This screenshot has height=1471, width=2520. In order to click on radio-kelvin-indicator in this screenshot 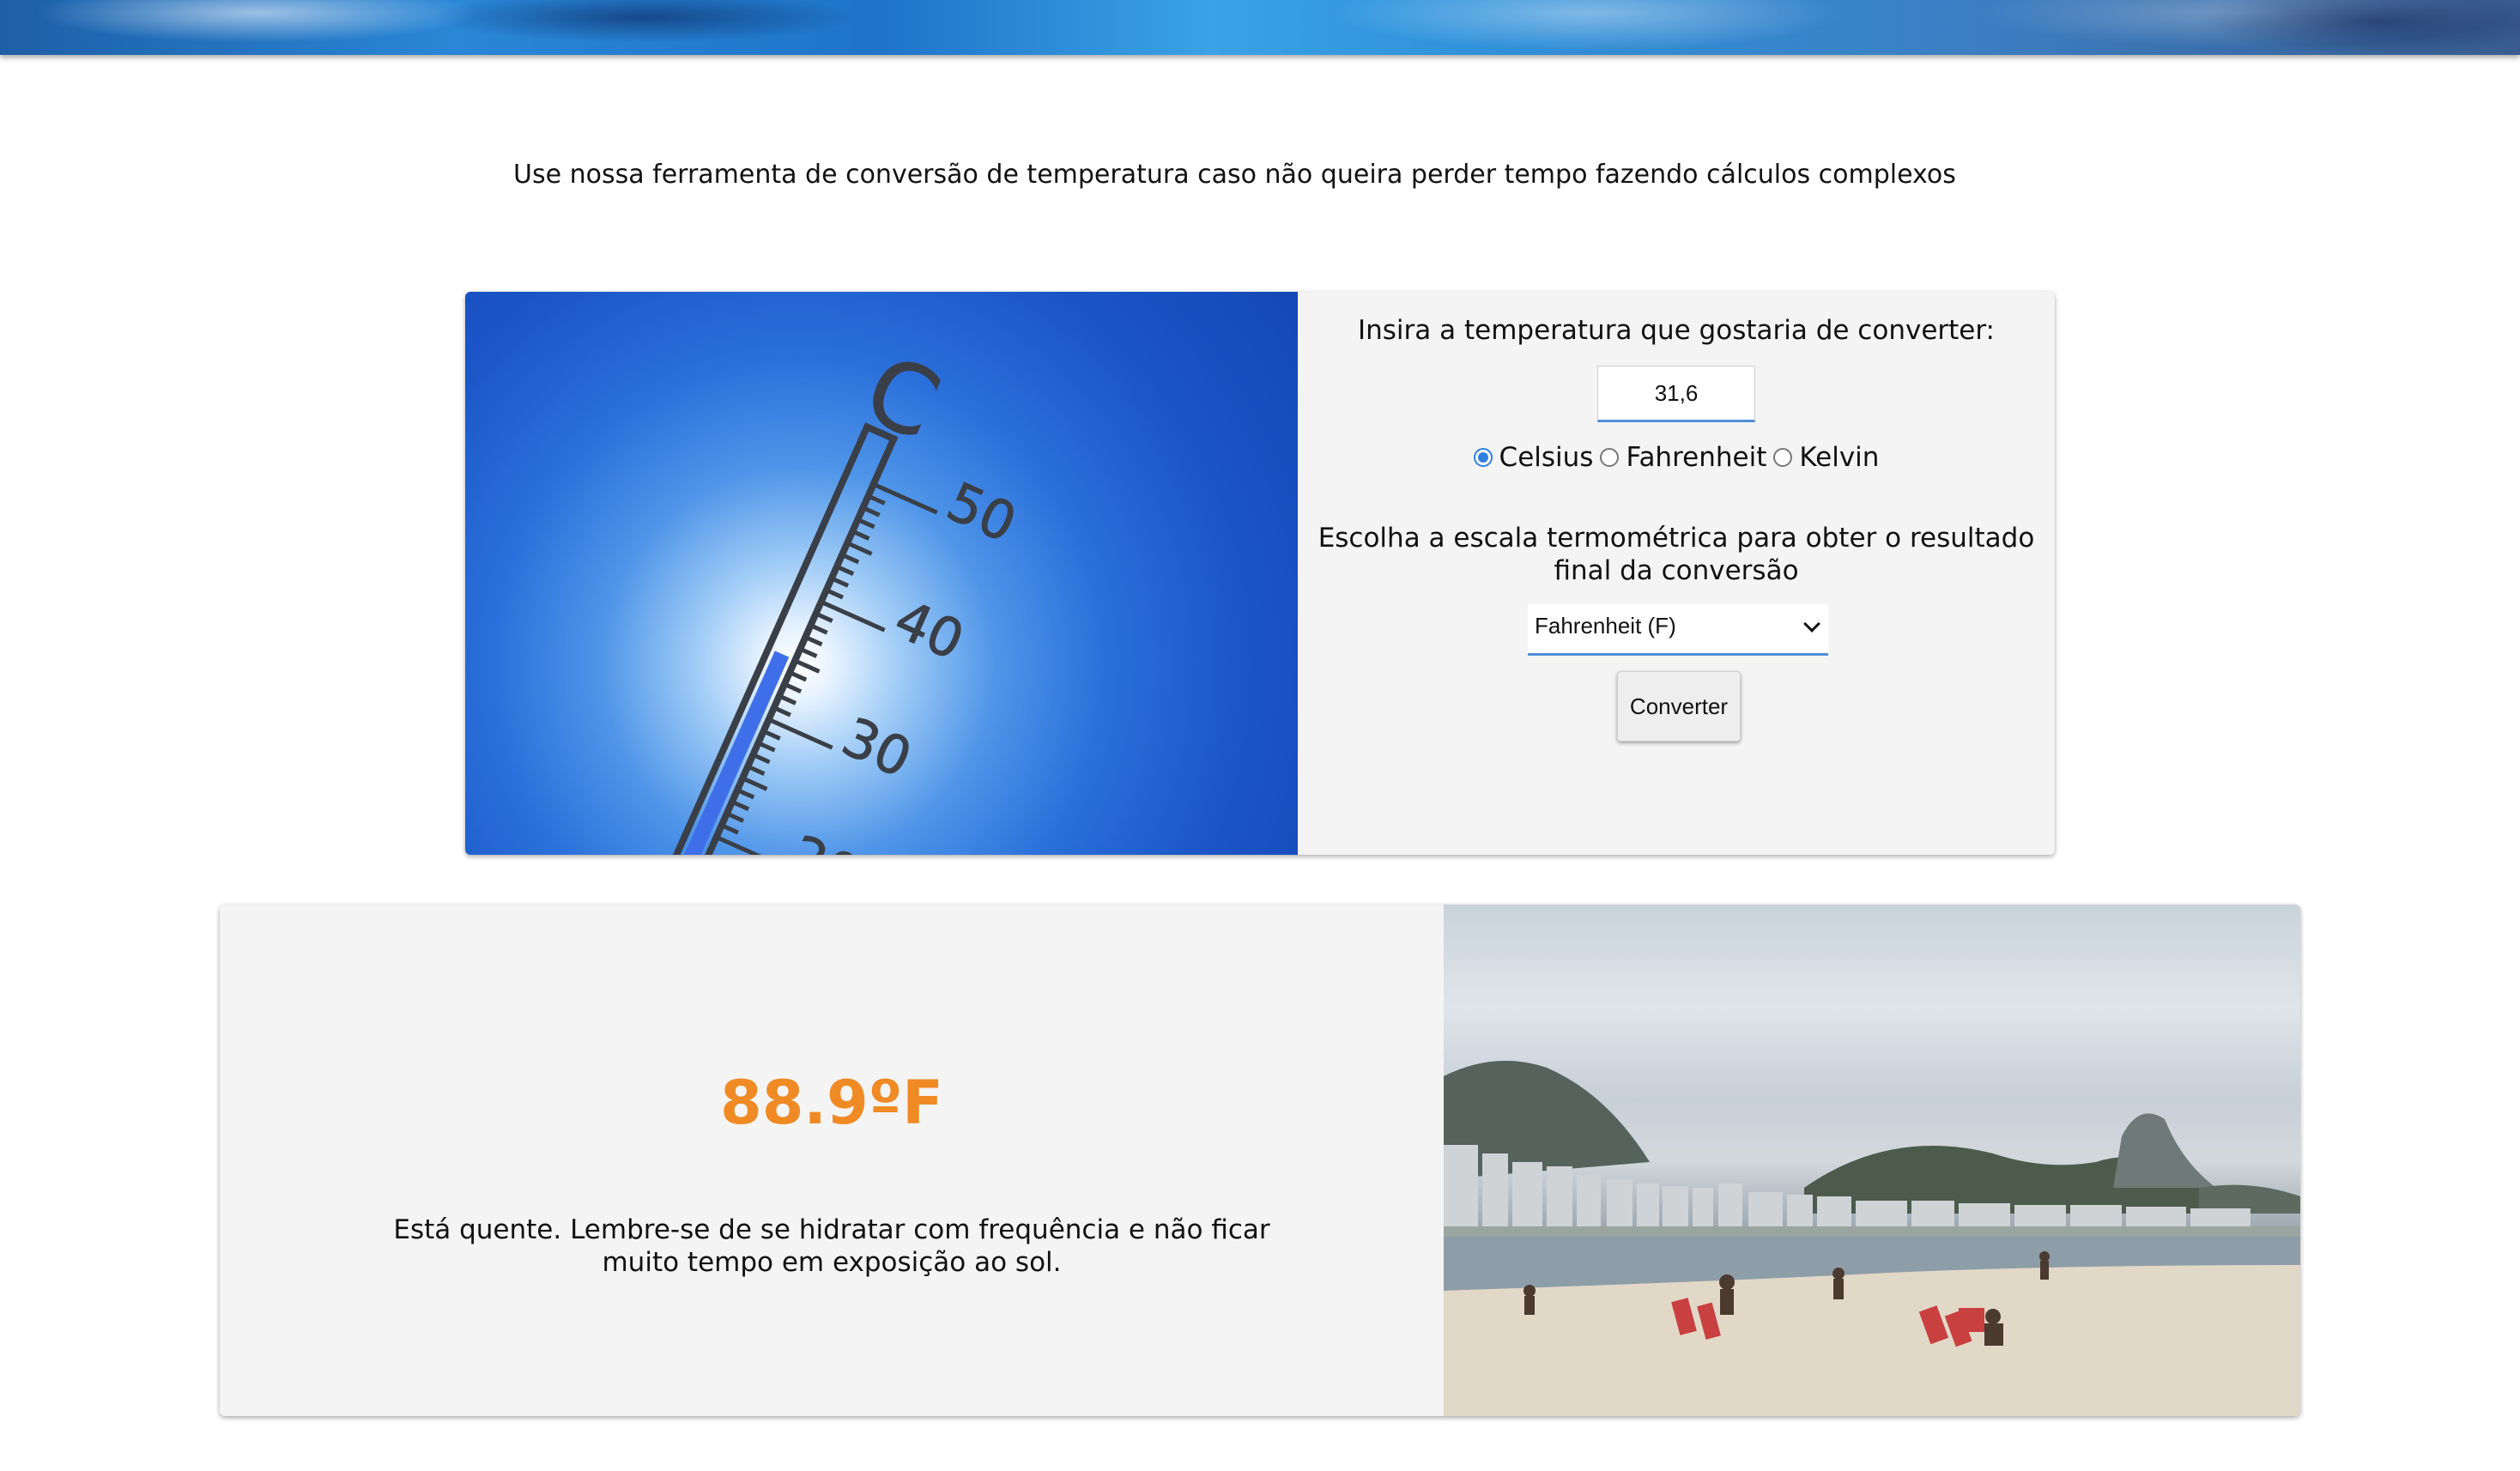, I will do `click(1783, 457)`.